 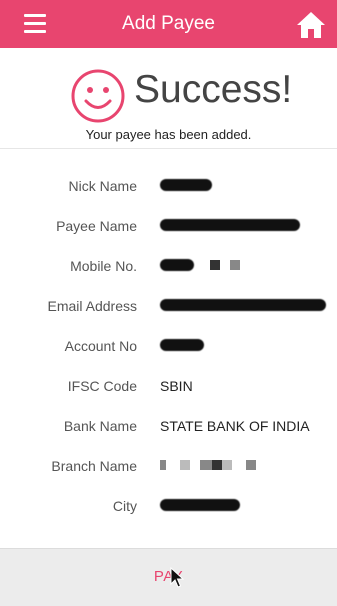 I want to click on detail-label: Bank Name, so click(x=100, y=426).